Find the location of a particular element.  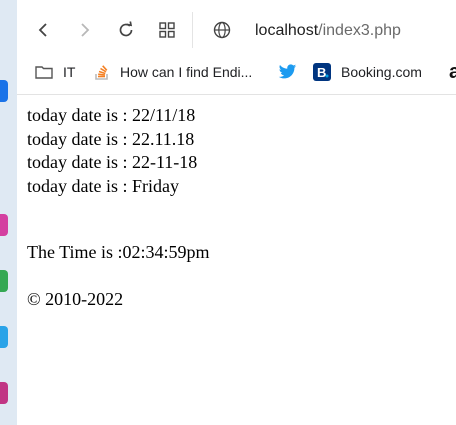

tab-actions-button is located at coordinates (167, 30).